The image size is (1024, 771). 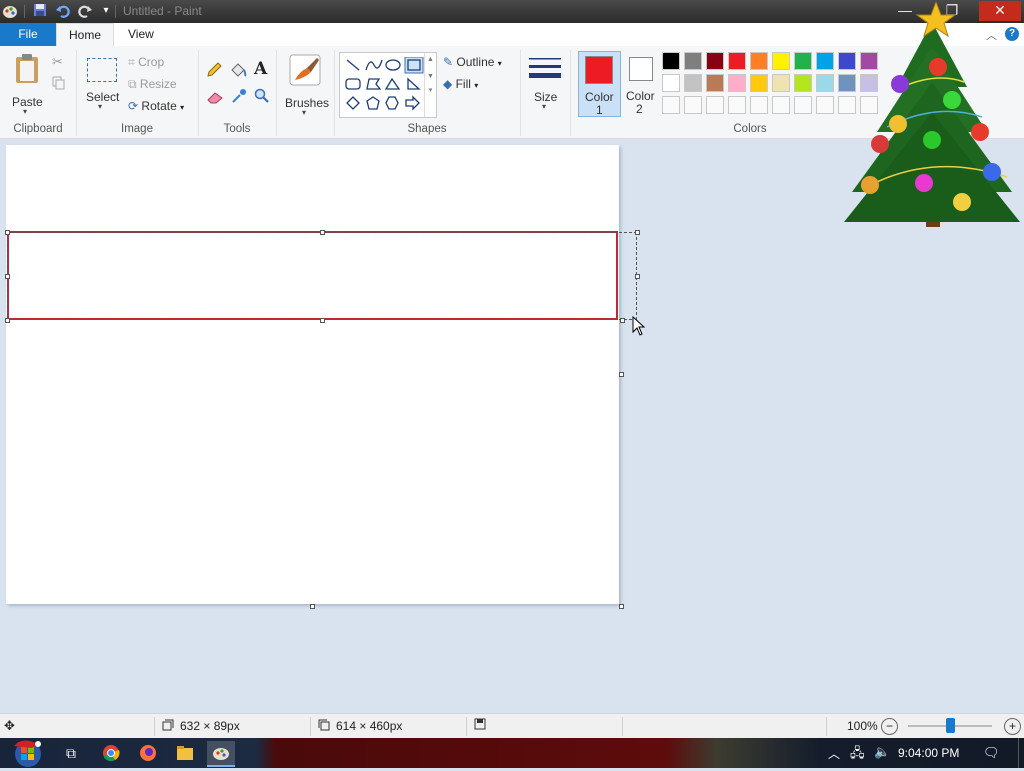 I want to click on magnifier-icon, so click(x=262, y=97).